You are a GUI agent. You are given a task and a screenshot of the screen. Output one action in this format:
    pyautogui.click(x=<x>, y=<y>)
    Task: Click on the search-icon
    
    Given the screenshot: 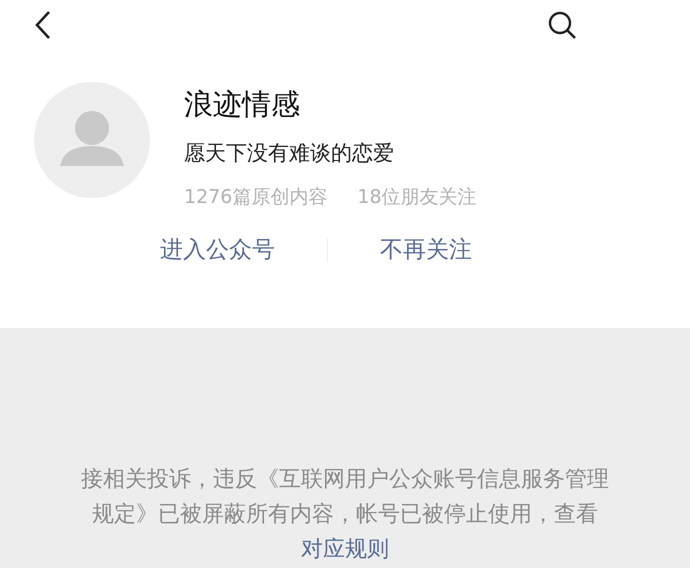 What is the action you would take?
    pyautogui.click(x=562, y=25)
    